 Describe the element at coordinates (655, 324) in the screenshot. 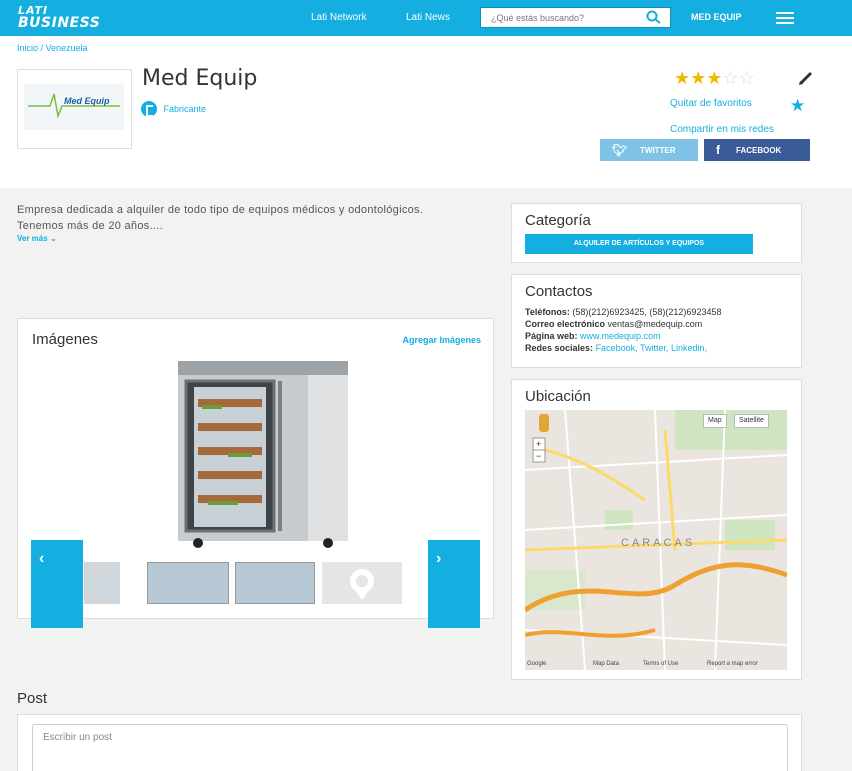

I see `email-value: ventas@medequip.com` at that location.